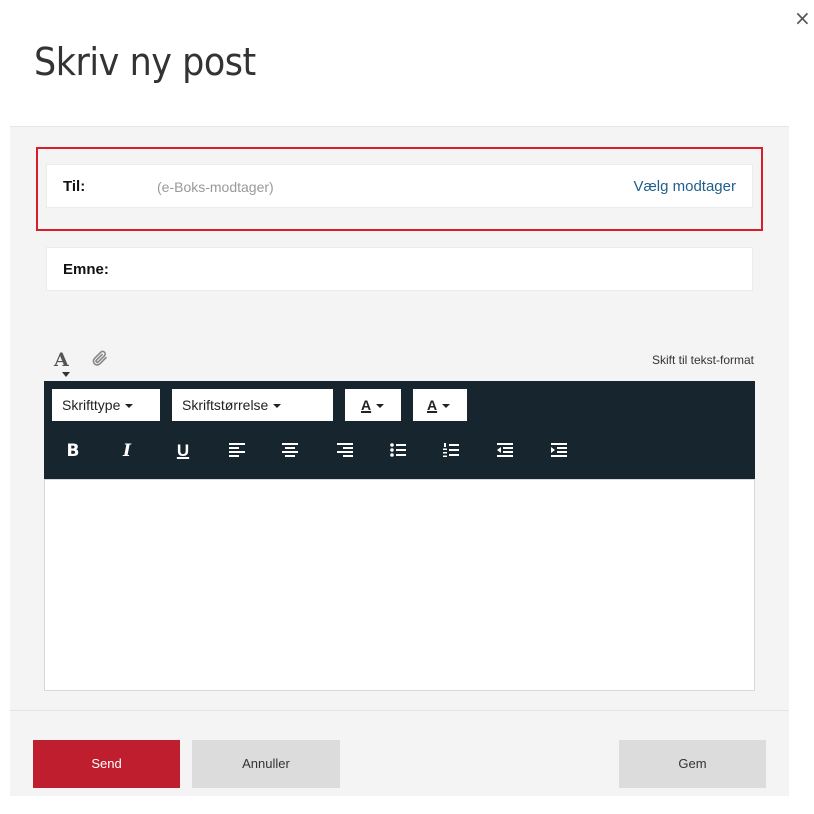  What do you see at coordinates (366, 405) in the screenshot?
I see `text-color-icon: A` at bounding box center [366, 405].